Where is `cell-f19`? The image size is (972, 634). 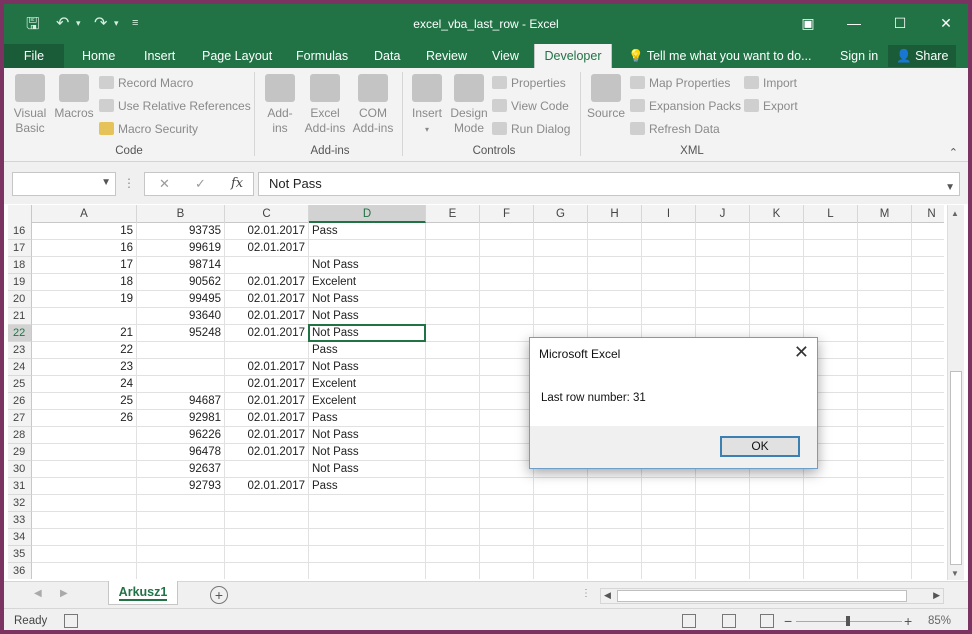 cell-f19 is located at coordinates (507, 282).